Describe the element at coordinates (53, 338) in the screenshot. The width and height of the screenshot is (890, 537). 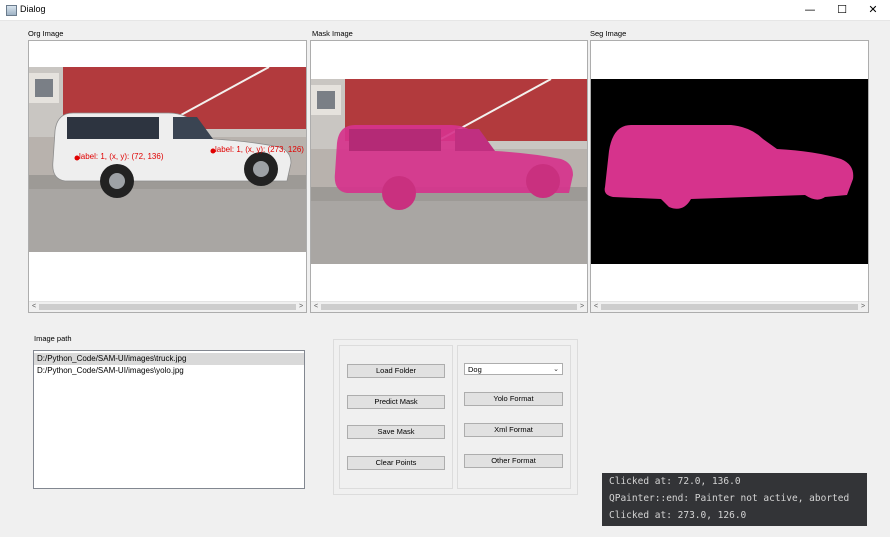
I see `image-path-label: Image path` at that location.